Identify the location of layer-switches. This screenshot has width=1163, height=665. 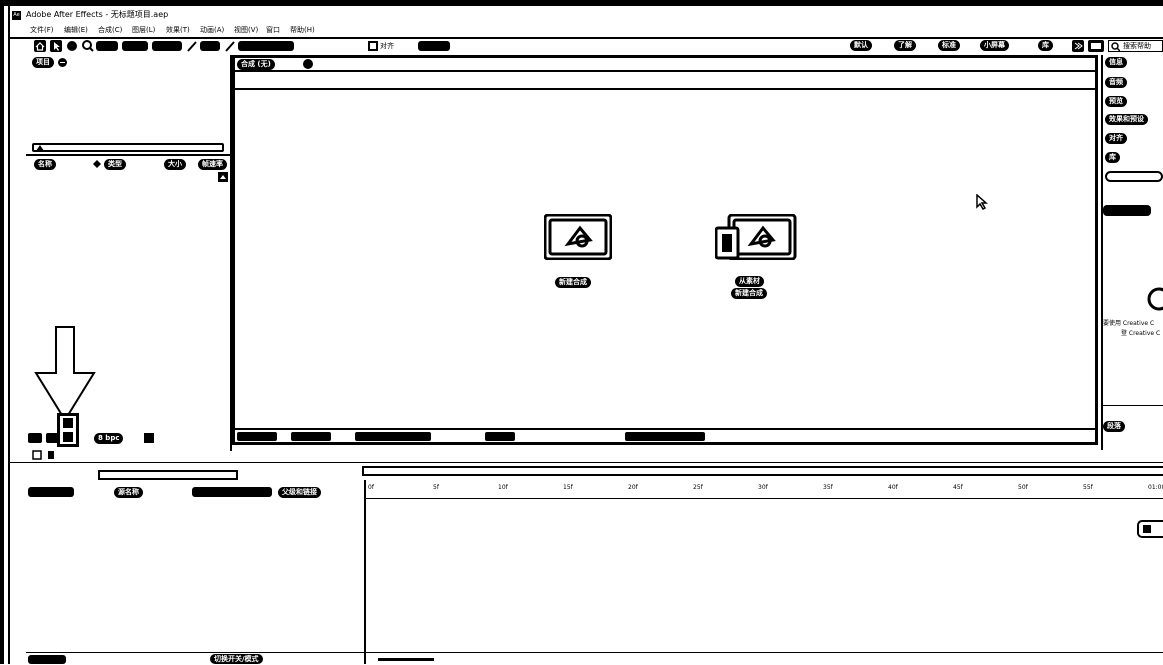
(232, 492).